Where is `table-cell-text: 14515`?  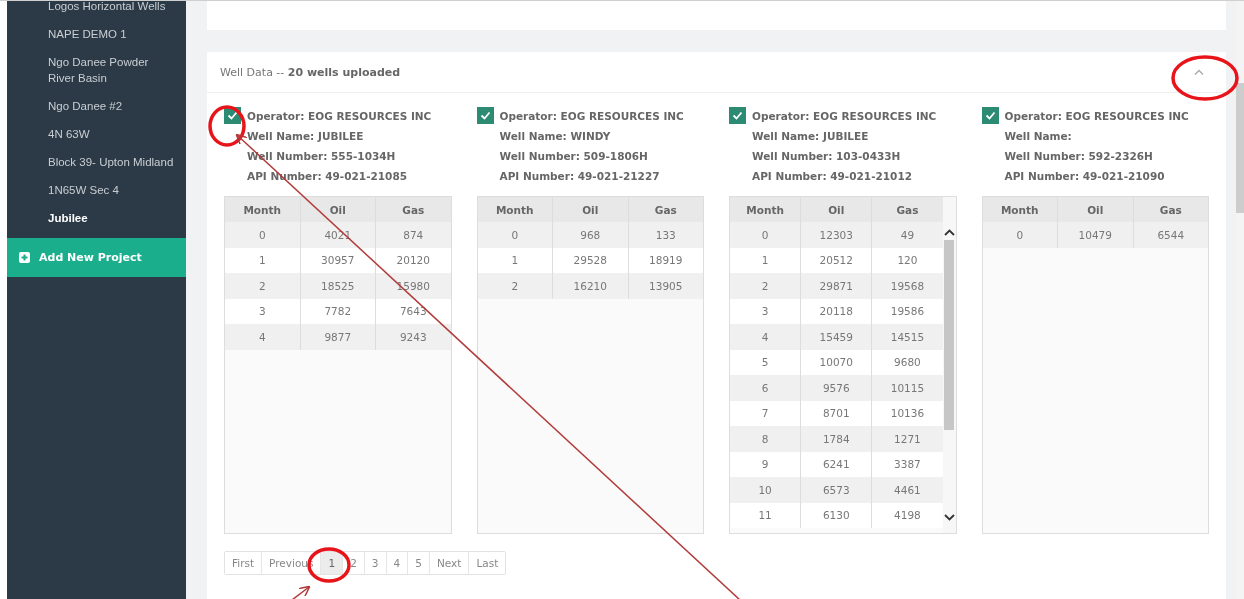 table-cell-text: 14515 is located at coordinates (907, 337).